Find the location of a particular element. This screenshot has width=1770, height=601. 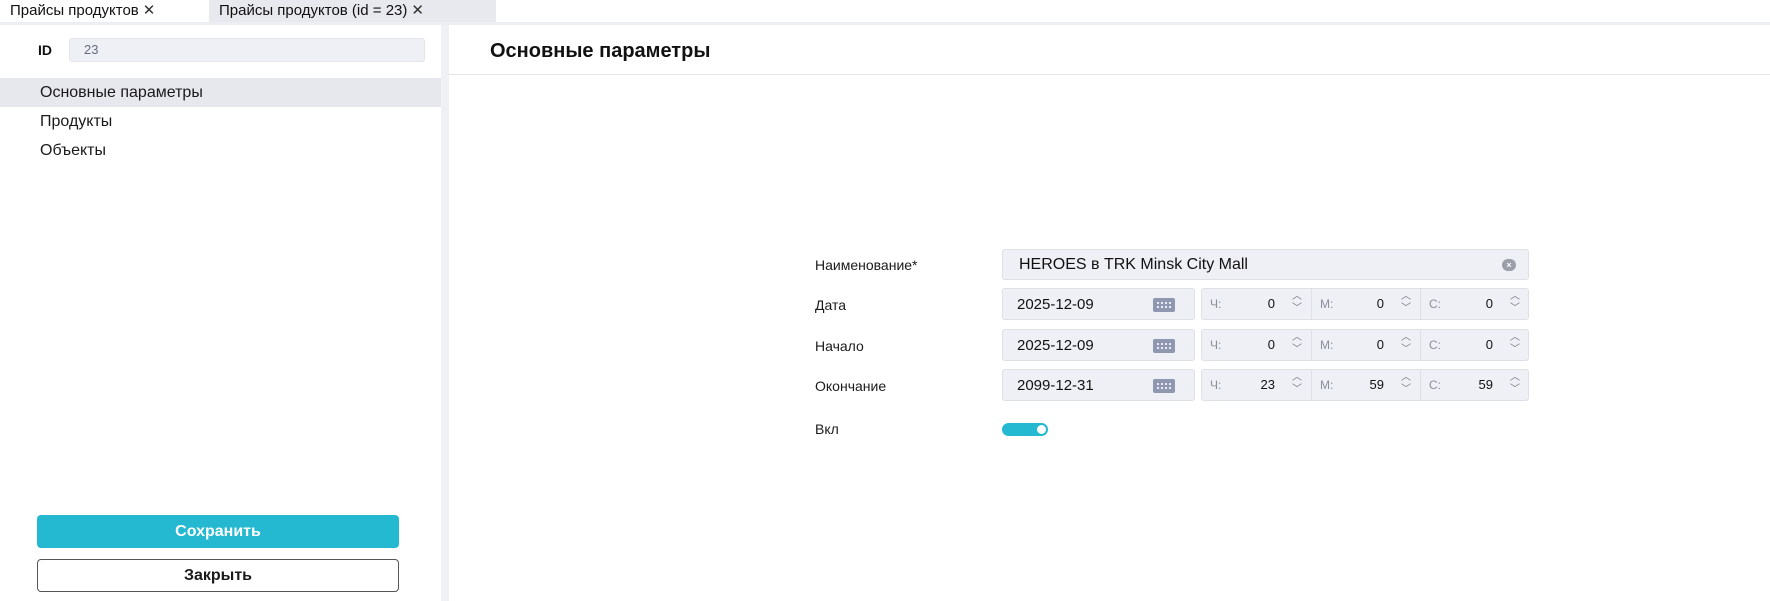

id-label: ID is located at coordinates (45, 50).